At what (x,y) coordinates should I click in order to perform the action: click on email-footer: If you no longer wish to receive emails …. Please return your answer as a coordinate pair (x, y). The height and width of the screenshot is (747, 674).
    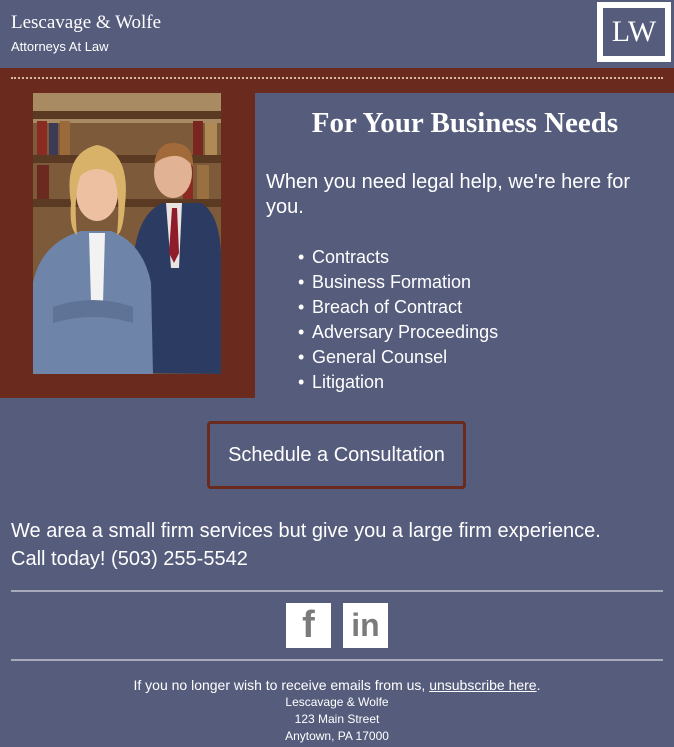
    Looking at the image, I should click on (337, 710).